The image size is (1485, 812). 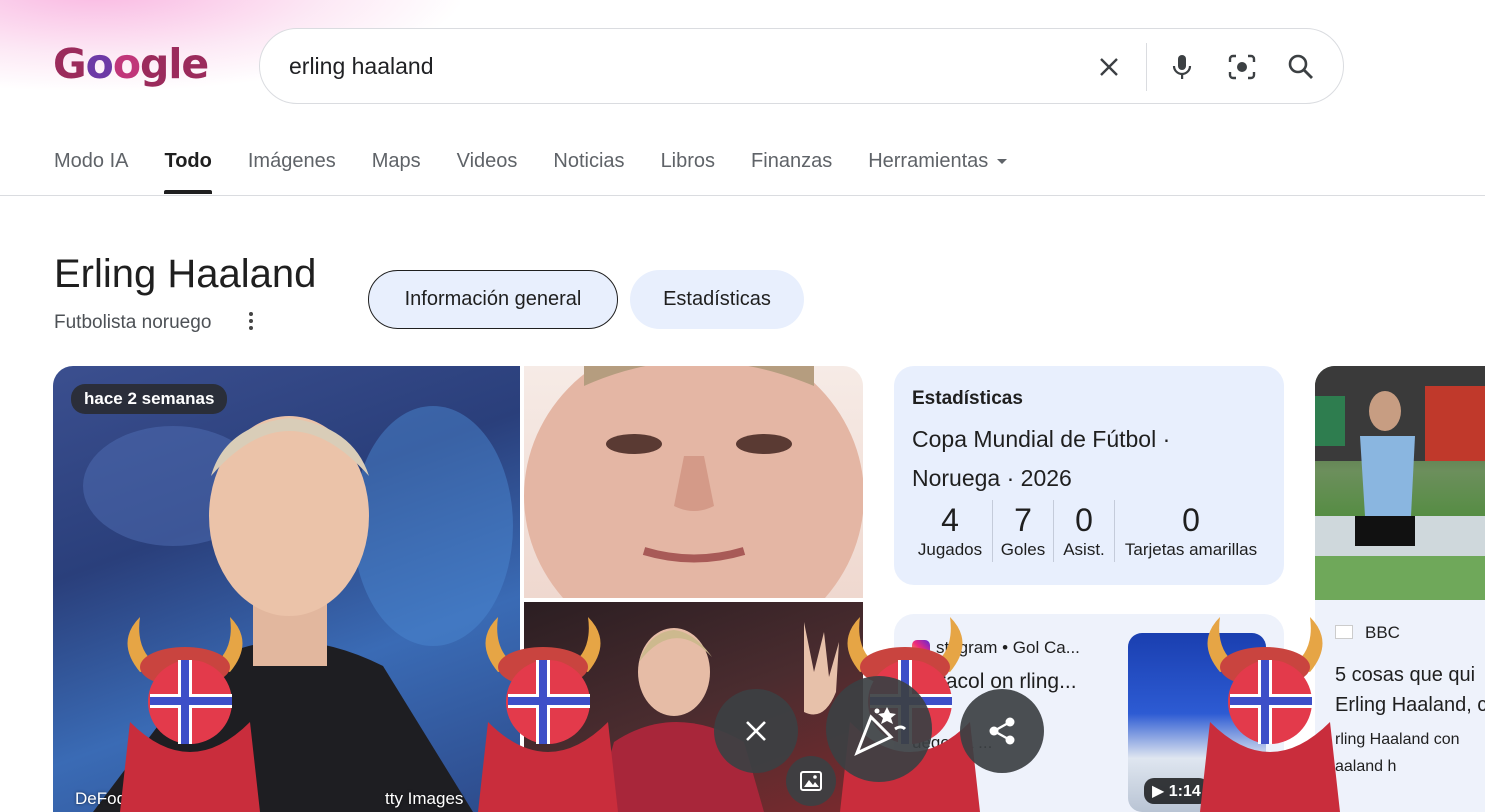 I want to click on news-image, so click(x=1400, y=483).